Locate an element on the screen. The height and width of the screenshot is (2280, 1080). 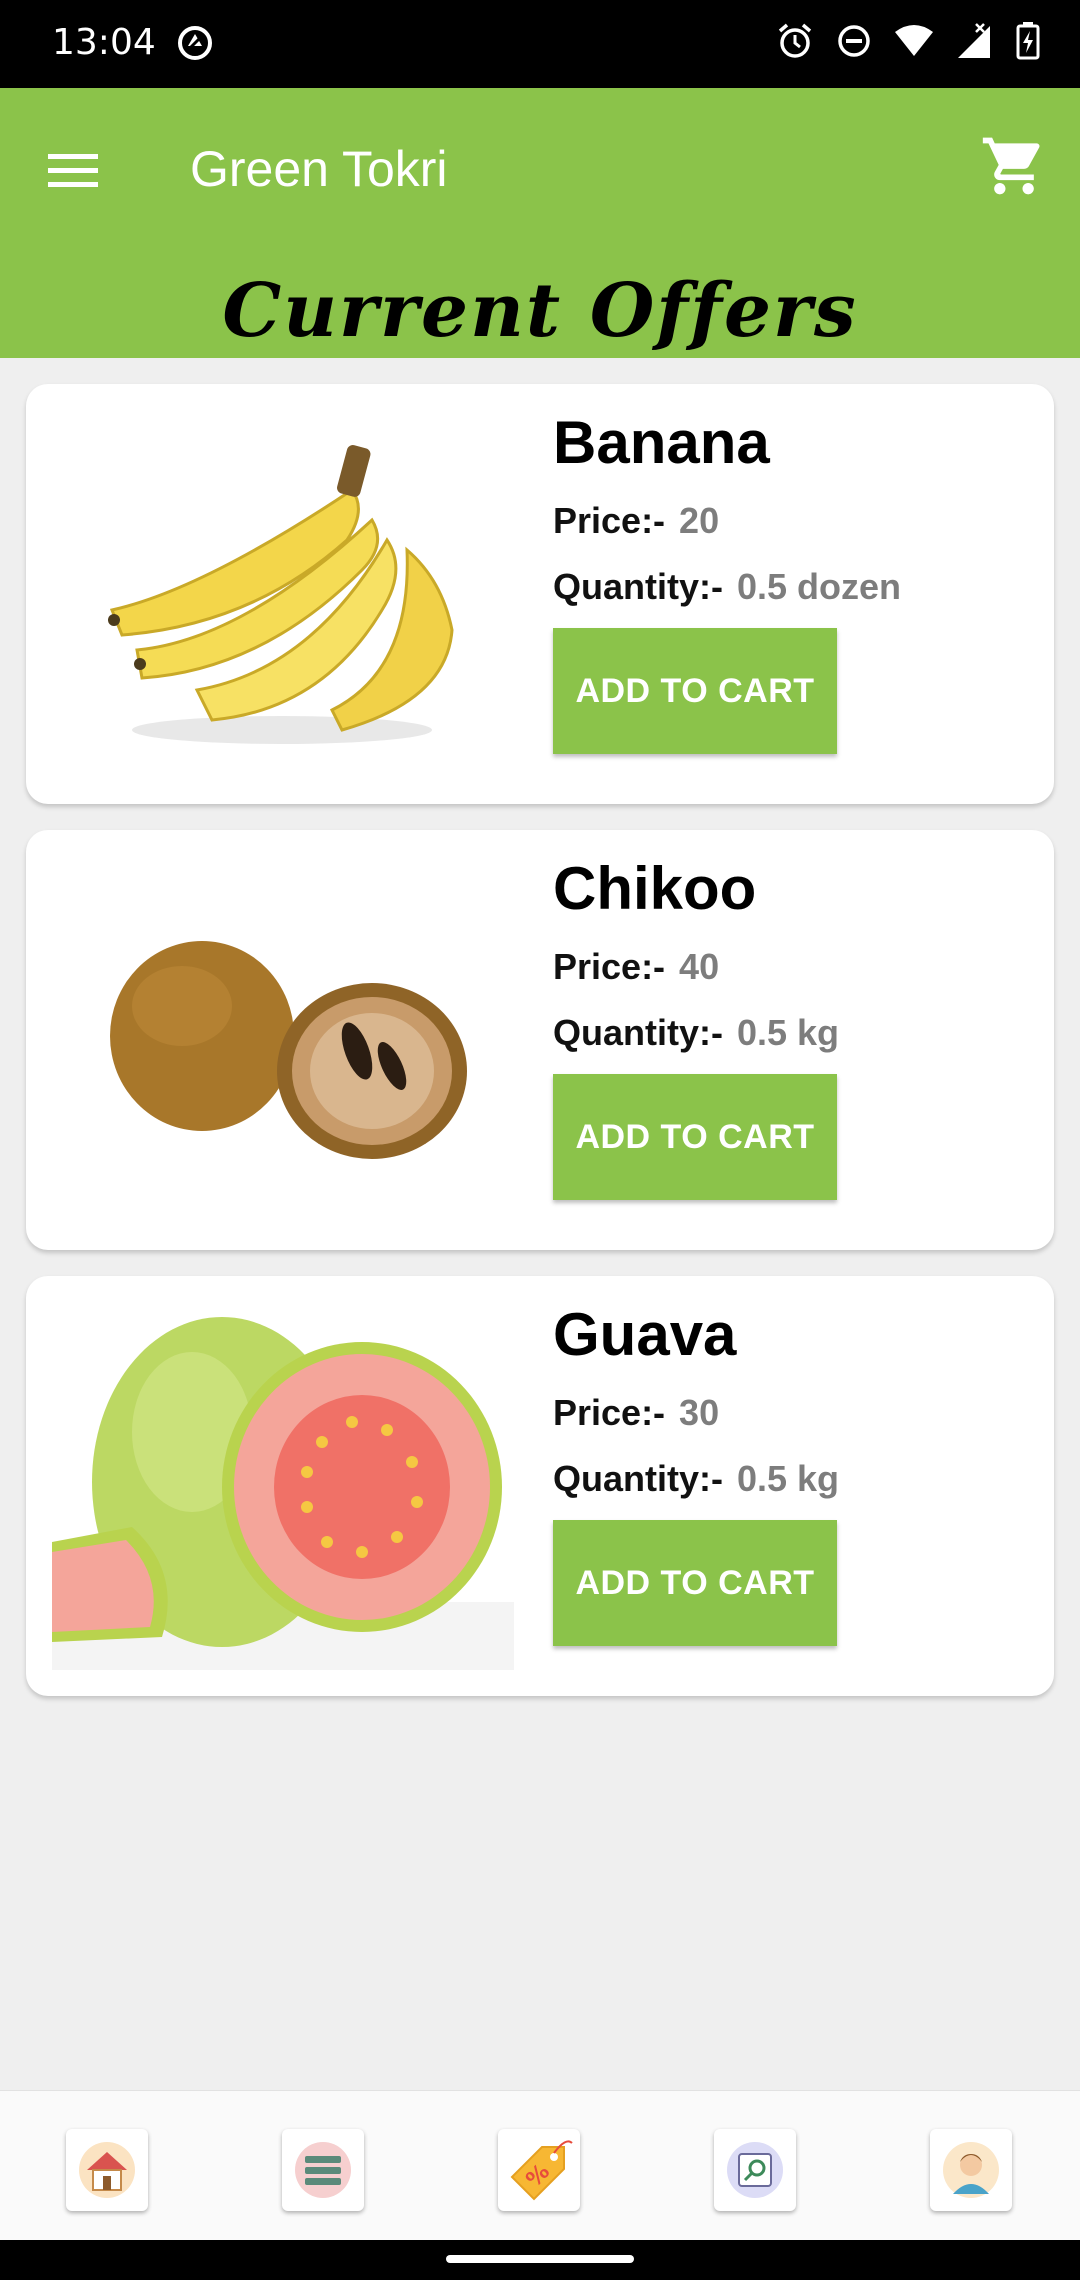
nav-home is located at coordinates (107, 2170).